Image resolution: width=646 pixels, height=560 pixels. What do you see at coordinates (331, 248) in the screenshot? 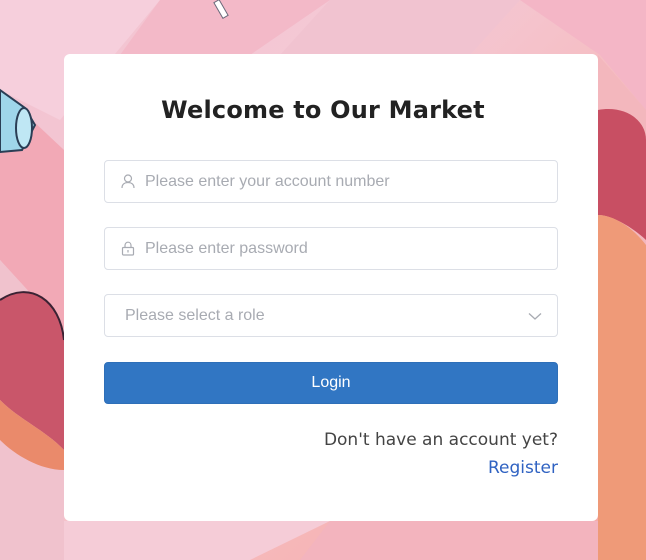
I see `password-input: Please enter password` at bounding box center [331, 248].